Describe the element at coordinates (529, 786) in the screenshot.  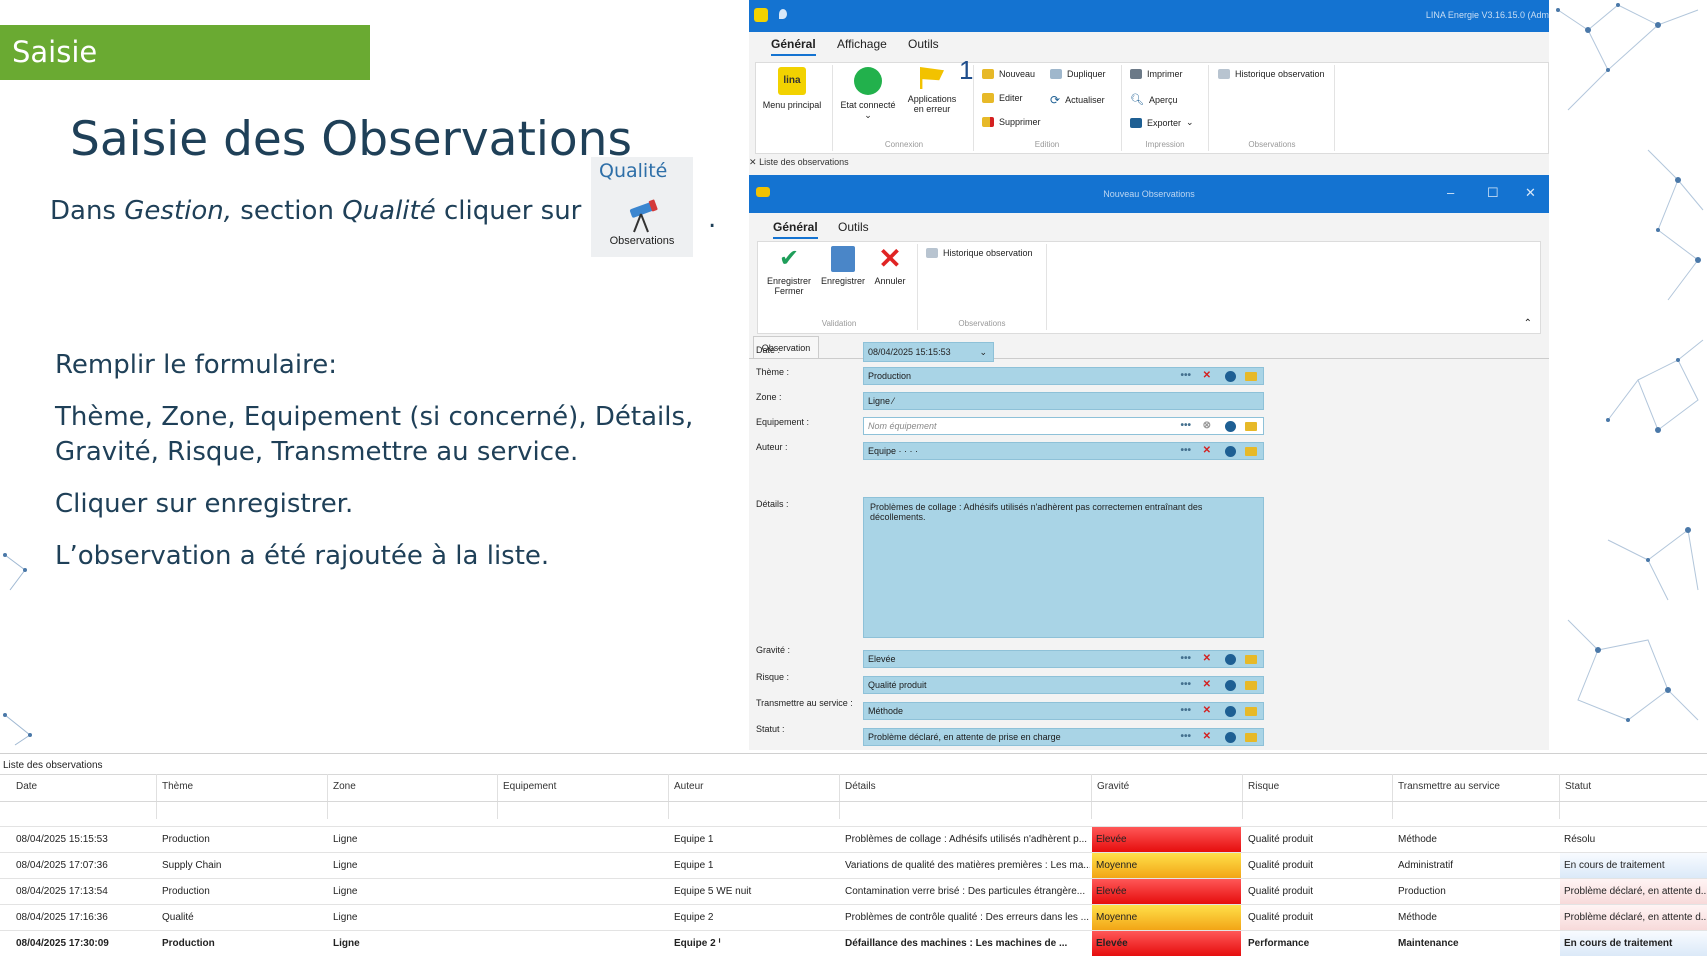
I see `col-header-equipement: Equipement` at that location.